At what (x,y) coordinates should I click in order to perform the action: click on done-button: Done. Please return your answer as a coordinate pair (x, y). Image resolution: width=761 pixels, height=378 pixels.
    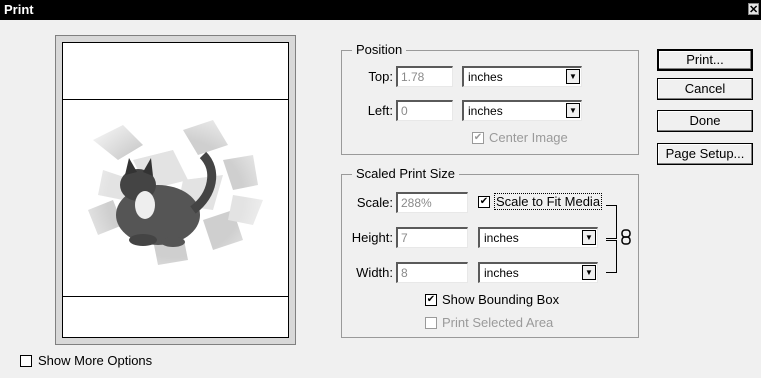
    Looking at the image, I should click on (705, 121).